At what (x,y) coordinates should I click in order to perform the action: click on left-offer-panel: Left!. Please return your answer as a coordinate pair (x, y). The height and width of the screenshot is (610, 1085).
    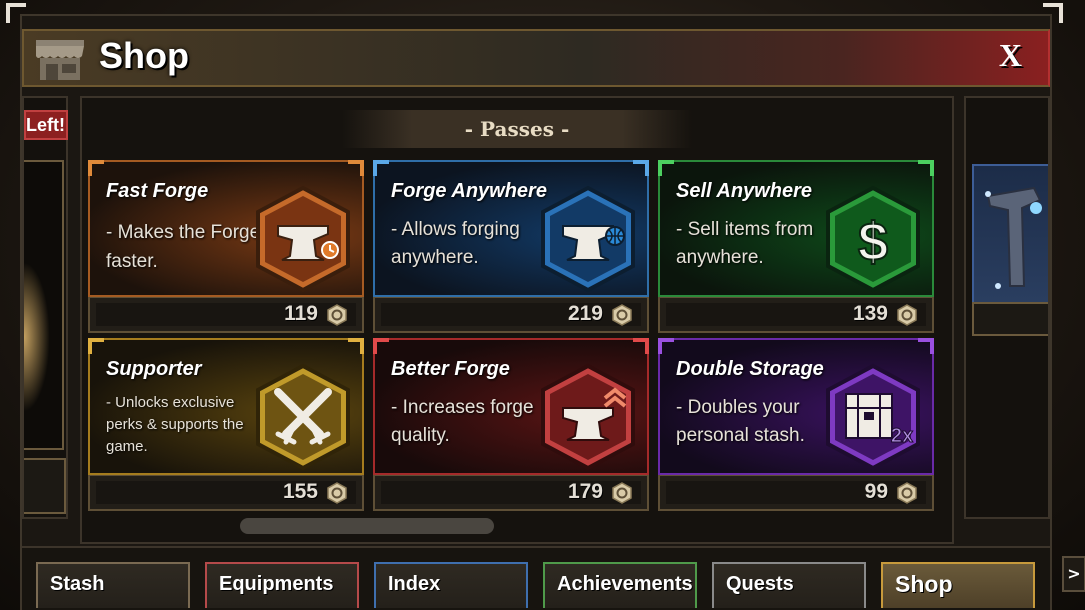
    Looking at the image, I should click on (45, 307).